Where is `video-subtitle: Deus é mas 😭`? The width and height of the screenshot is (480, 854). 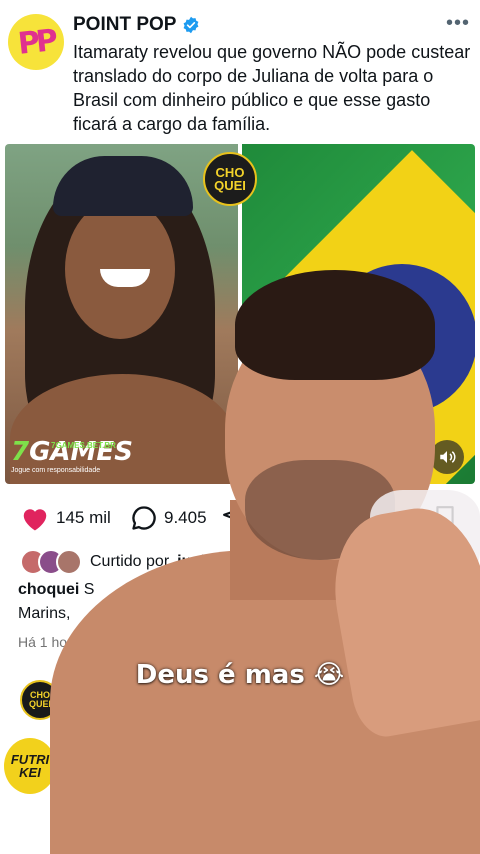
video-subtitle: Deus é mas 😭 is located at coordinates (240, 675).